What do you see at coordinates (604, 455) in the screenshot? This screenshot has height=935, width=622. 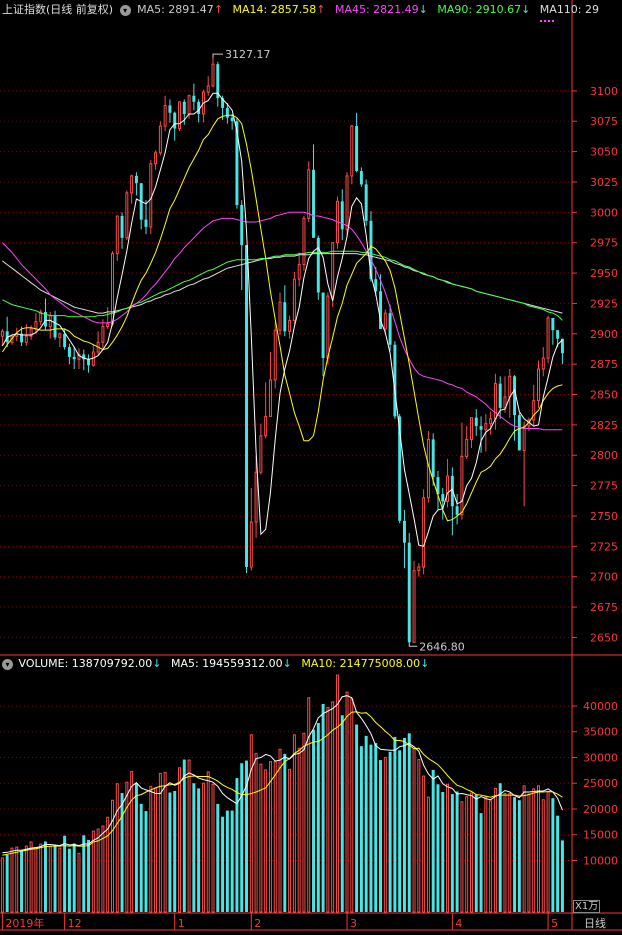 I see `price-tick-label: 2800` at bounding box center [604, 455].